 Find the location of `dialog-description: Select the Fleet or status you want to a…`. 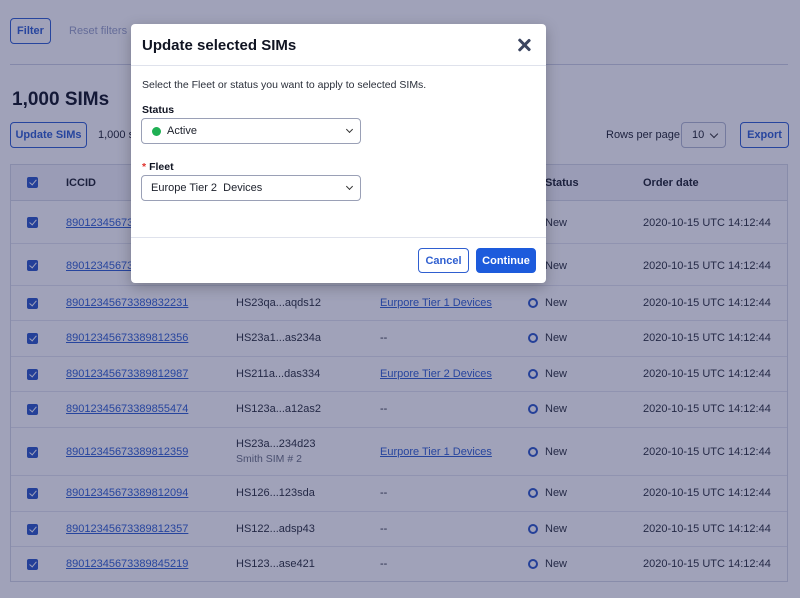

dialog-description: Select the Fleet or status you want to a… is located at coordinates (284, 85).